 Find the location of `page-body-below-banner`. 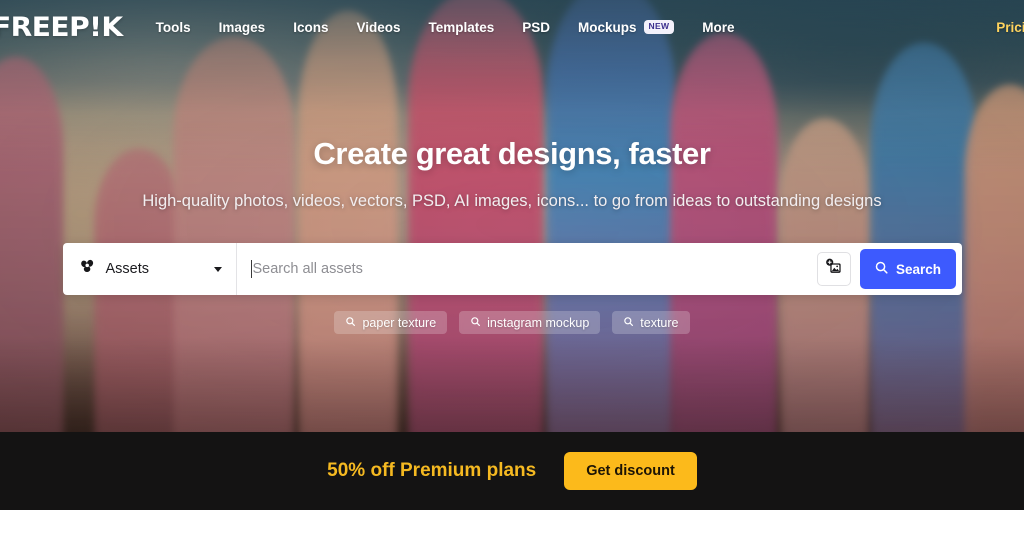

page-body-below-banner is located at coordinates (512, 524).